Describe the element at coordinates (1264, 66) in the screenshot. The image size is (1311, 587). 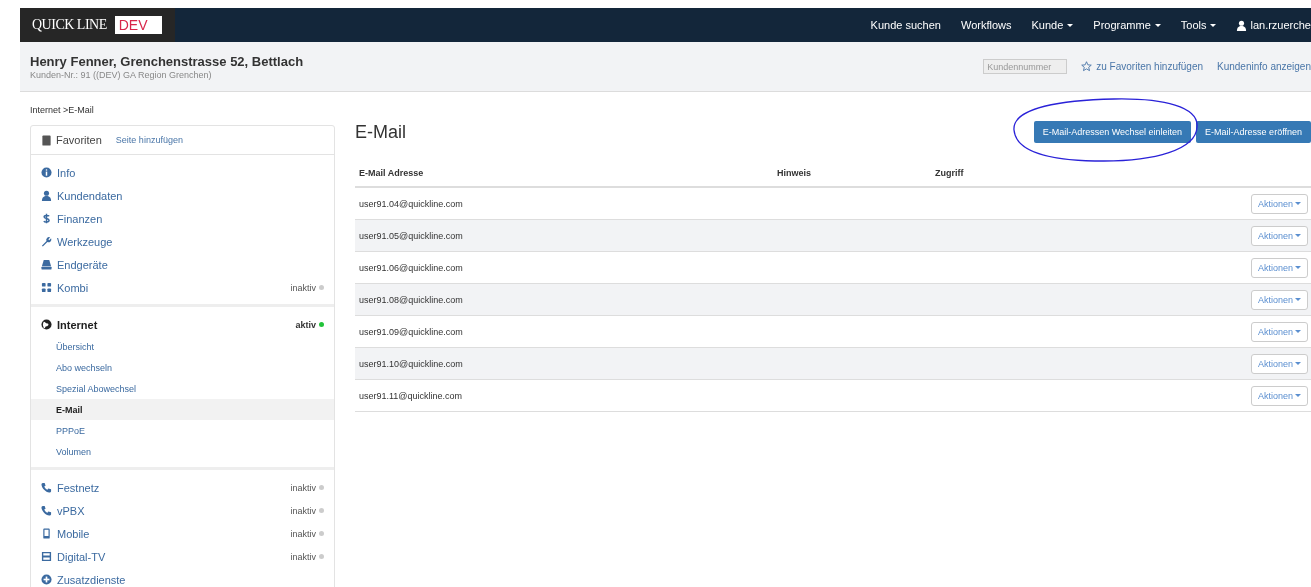
I see `customer-info-link: Kundeninfo anzeigen` at that location.